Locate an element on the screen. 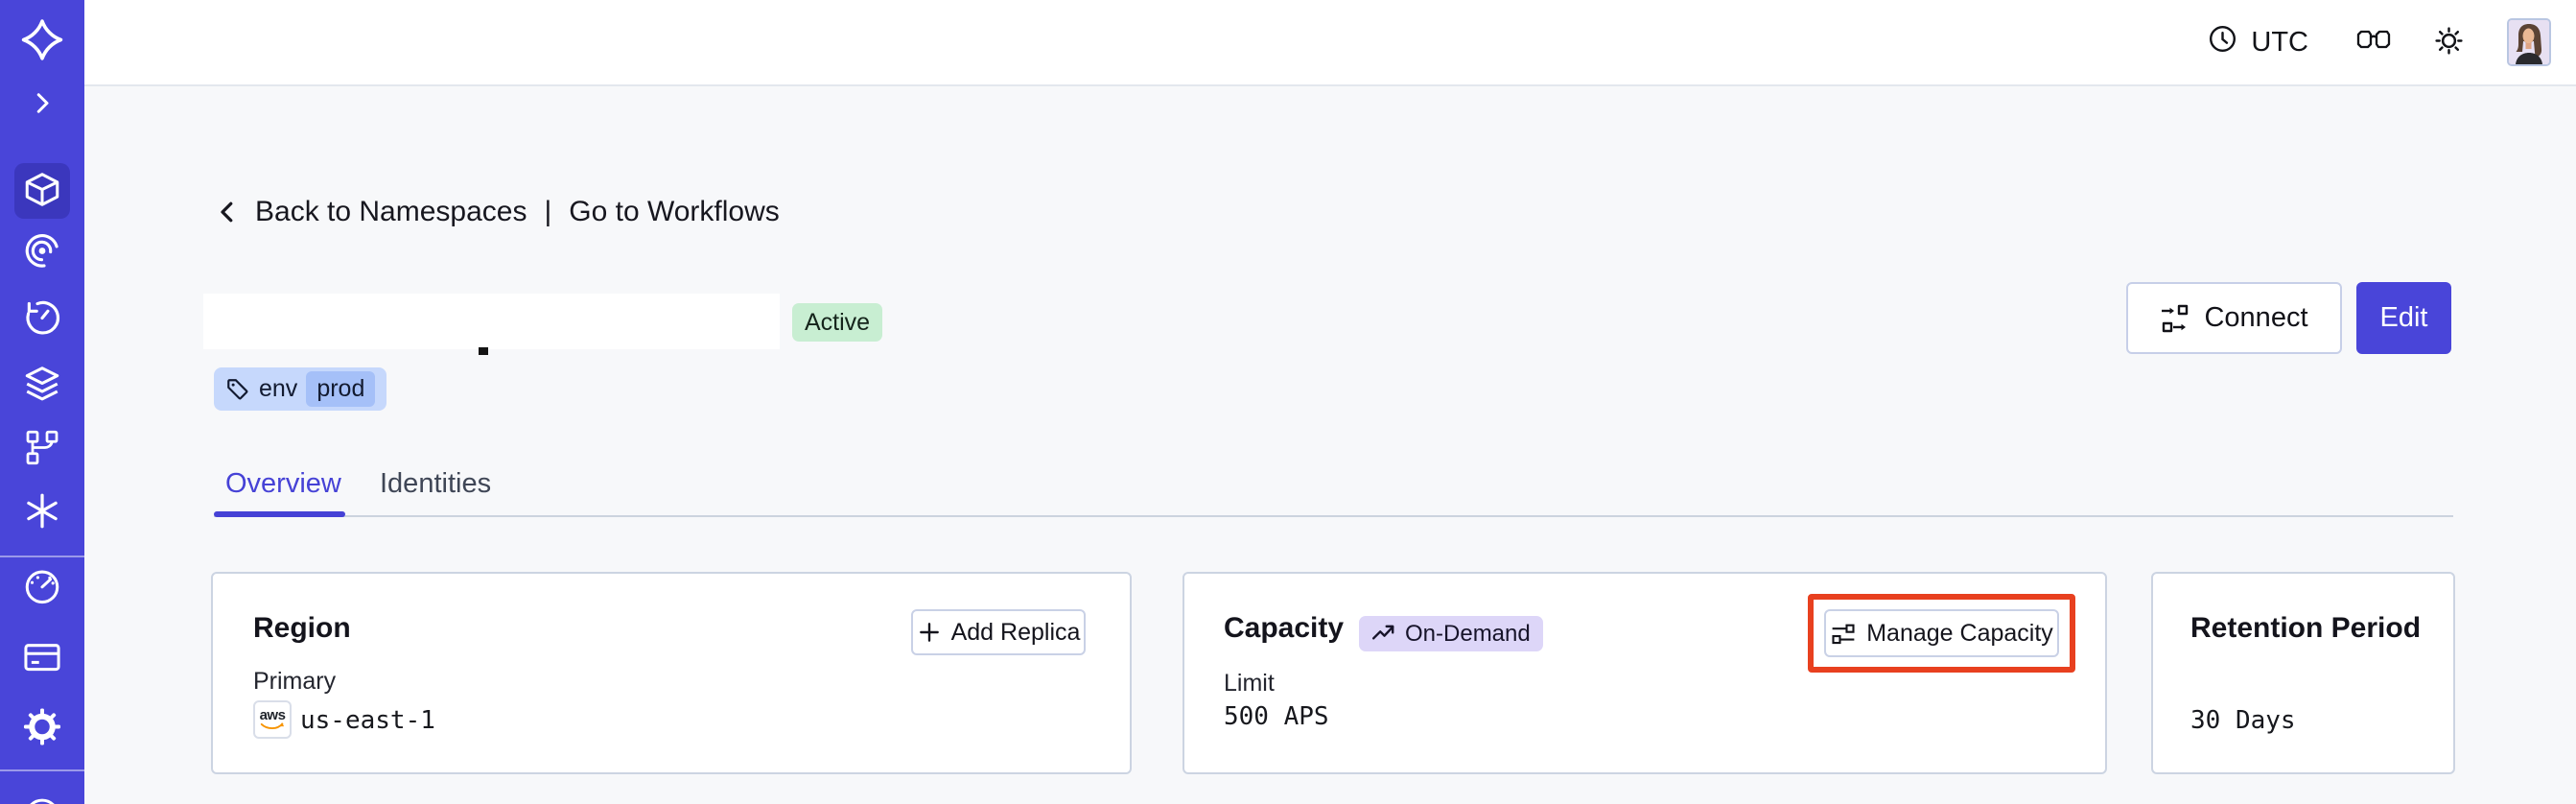 The width and height of the screenshot is (2576, 804). manage-capacity-button: Manage Capacity is located at coordinates (1941, 633).